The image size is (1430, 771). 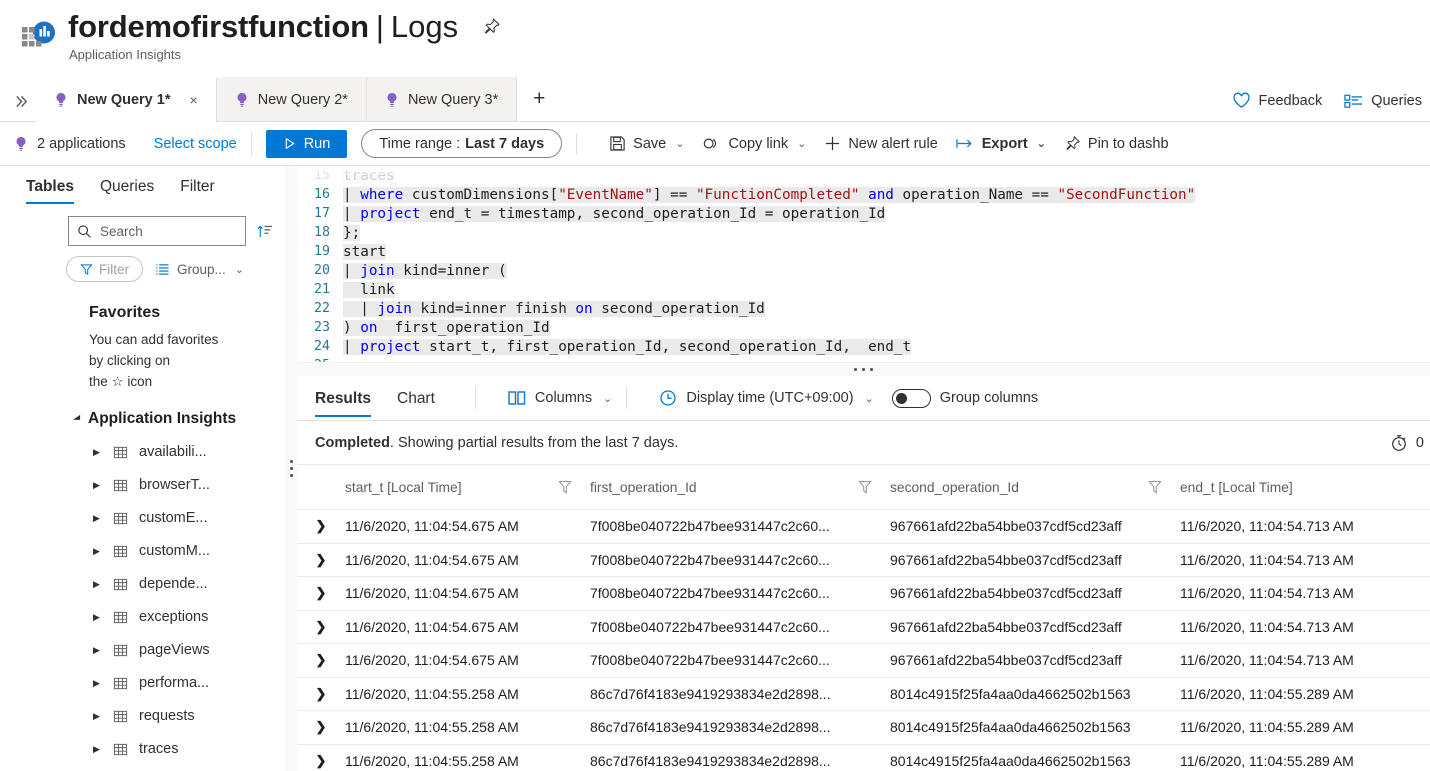 I want to click on column-header-end-t: end_t [Local Time], so click(x=1305, y=487).